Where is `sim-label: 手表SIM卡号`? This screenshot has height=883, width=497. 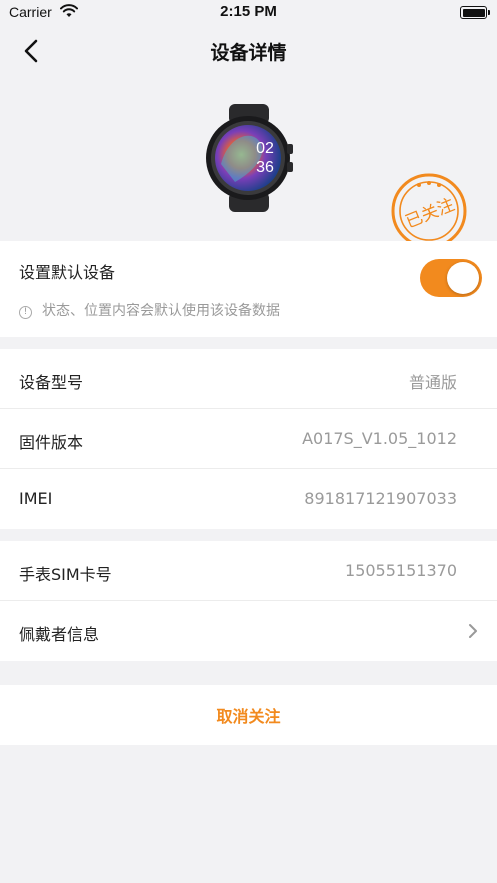 sim-label: 手表SIM卡号 is located at coordinates (65, 574).